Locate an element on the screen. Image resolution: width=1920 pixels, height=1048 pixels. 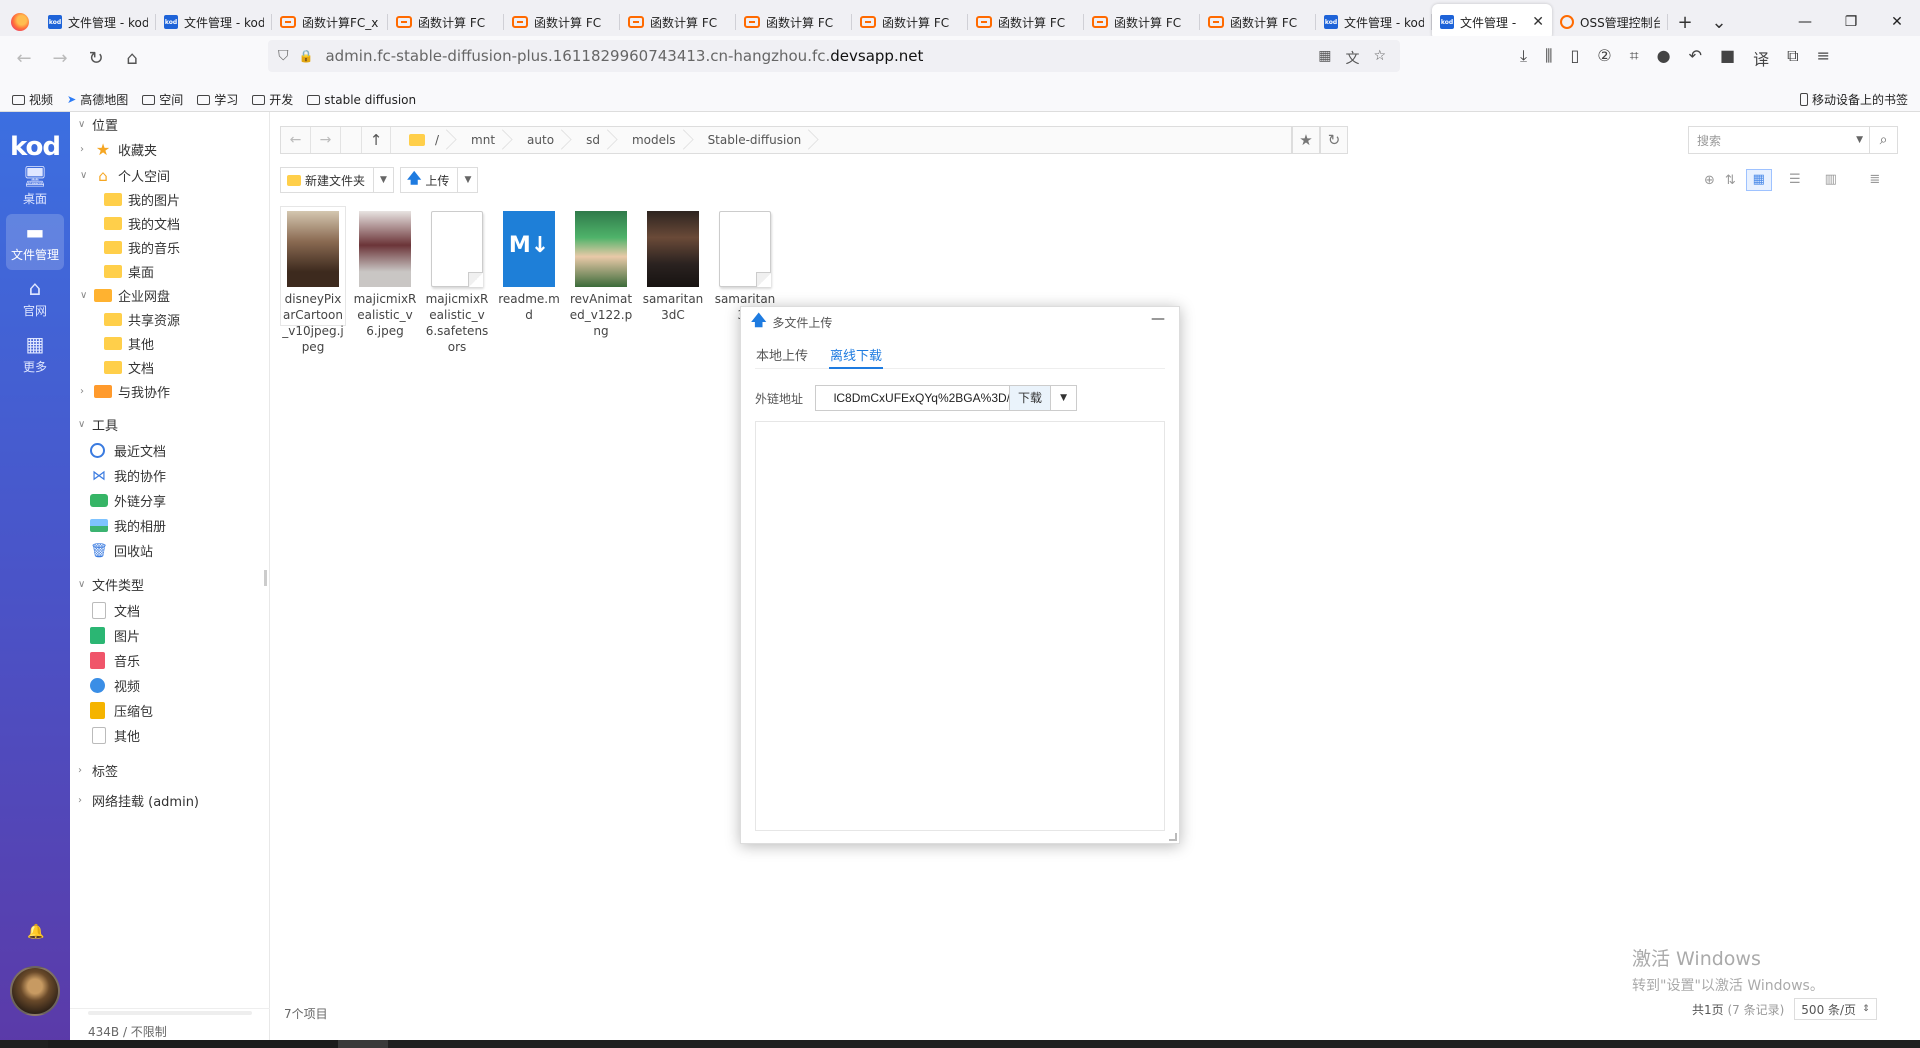
menu-icon: ≡ is located at coordinates (1823, 58).